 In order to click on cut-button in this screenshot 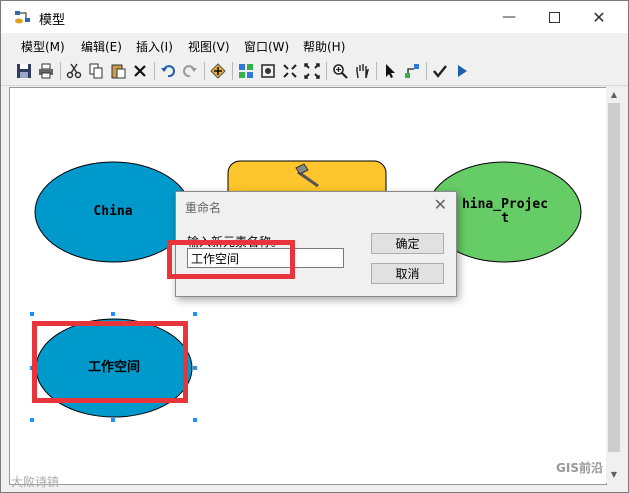, I will do `click(74, 71)`.